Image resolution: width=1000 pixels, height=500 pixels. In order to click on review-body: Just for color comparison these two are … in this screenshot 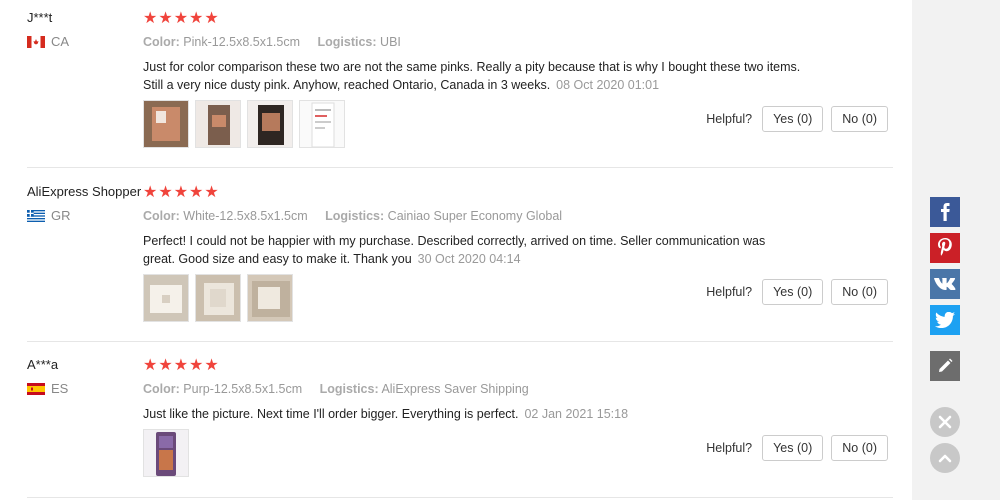, I will do `click(472, 76)`.